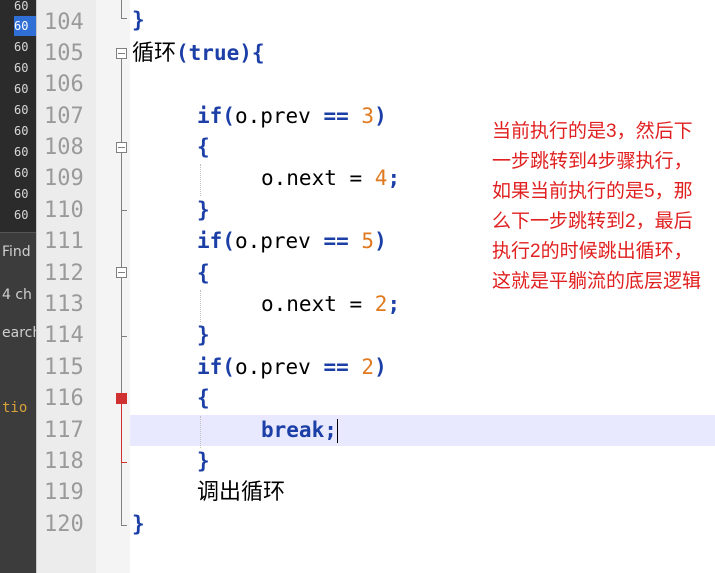 The width and height of the screenshot is (715, 573). I want to click on true-literal: (true), so click(214, 53).